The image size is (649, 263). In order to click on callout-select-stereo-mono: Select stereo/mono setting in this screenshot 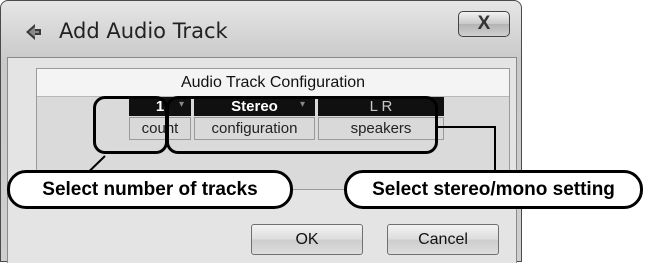, I will do `click(493, 189)`.